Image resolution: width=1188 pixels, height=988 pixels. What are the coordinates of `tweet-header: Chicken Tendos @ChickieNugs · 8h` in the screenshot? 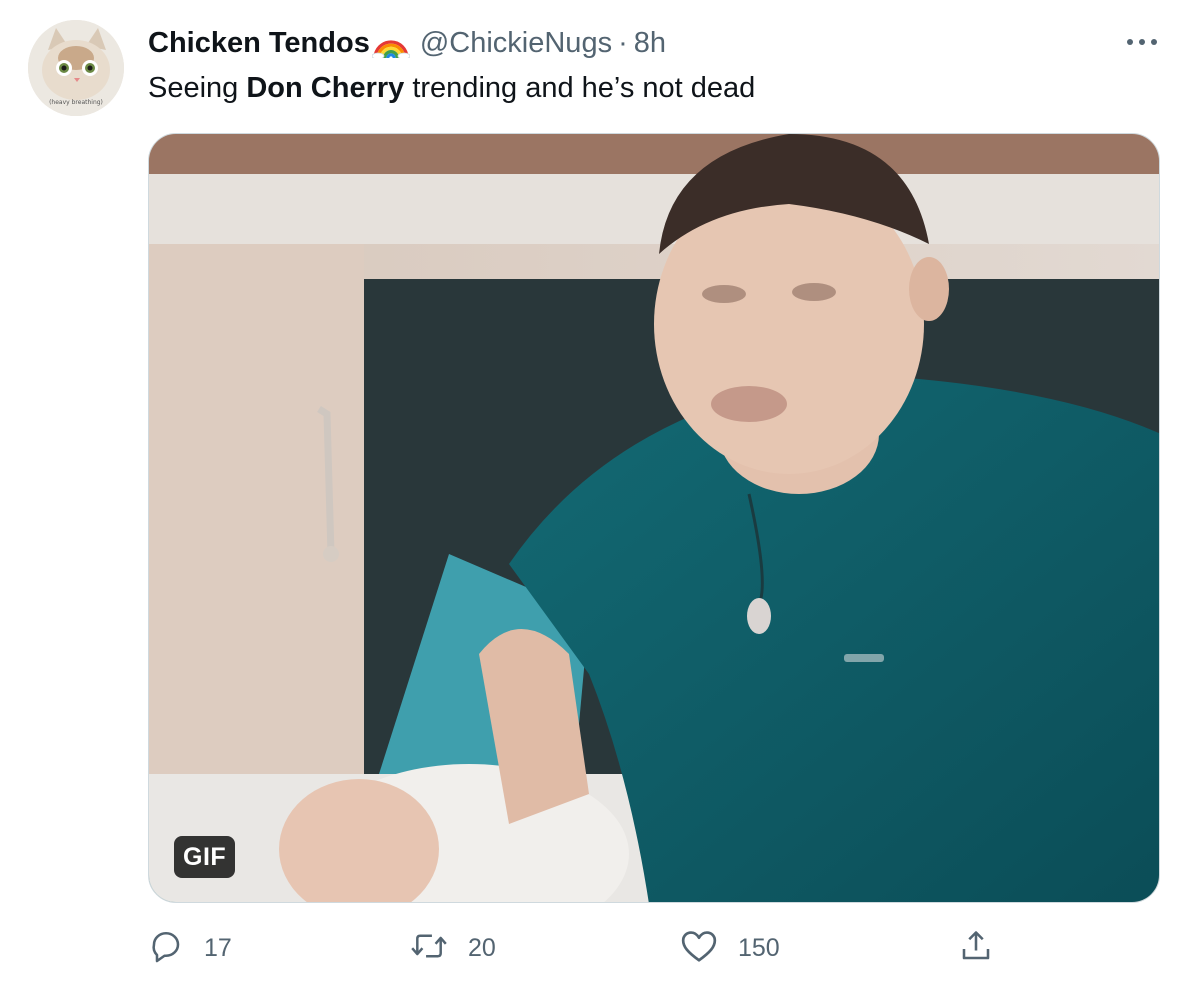 It's located at (407, 43).